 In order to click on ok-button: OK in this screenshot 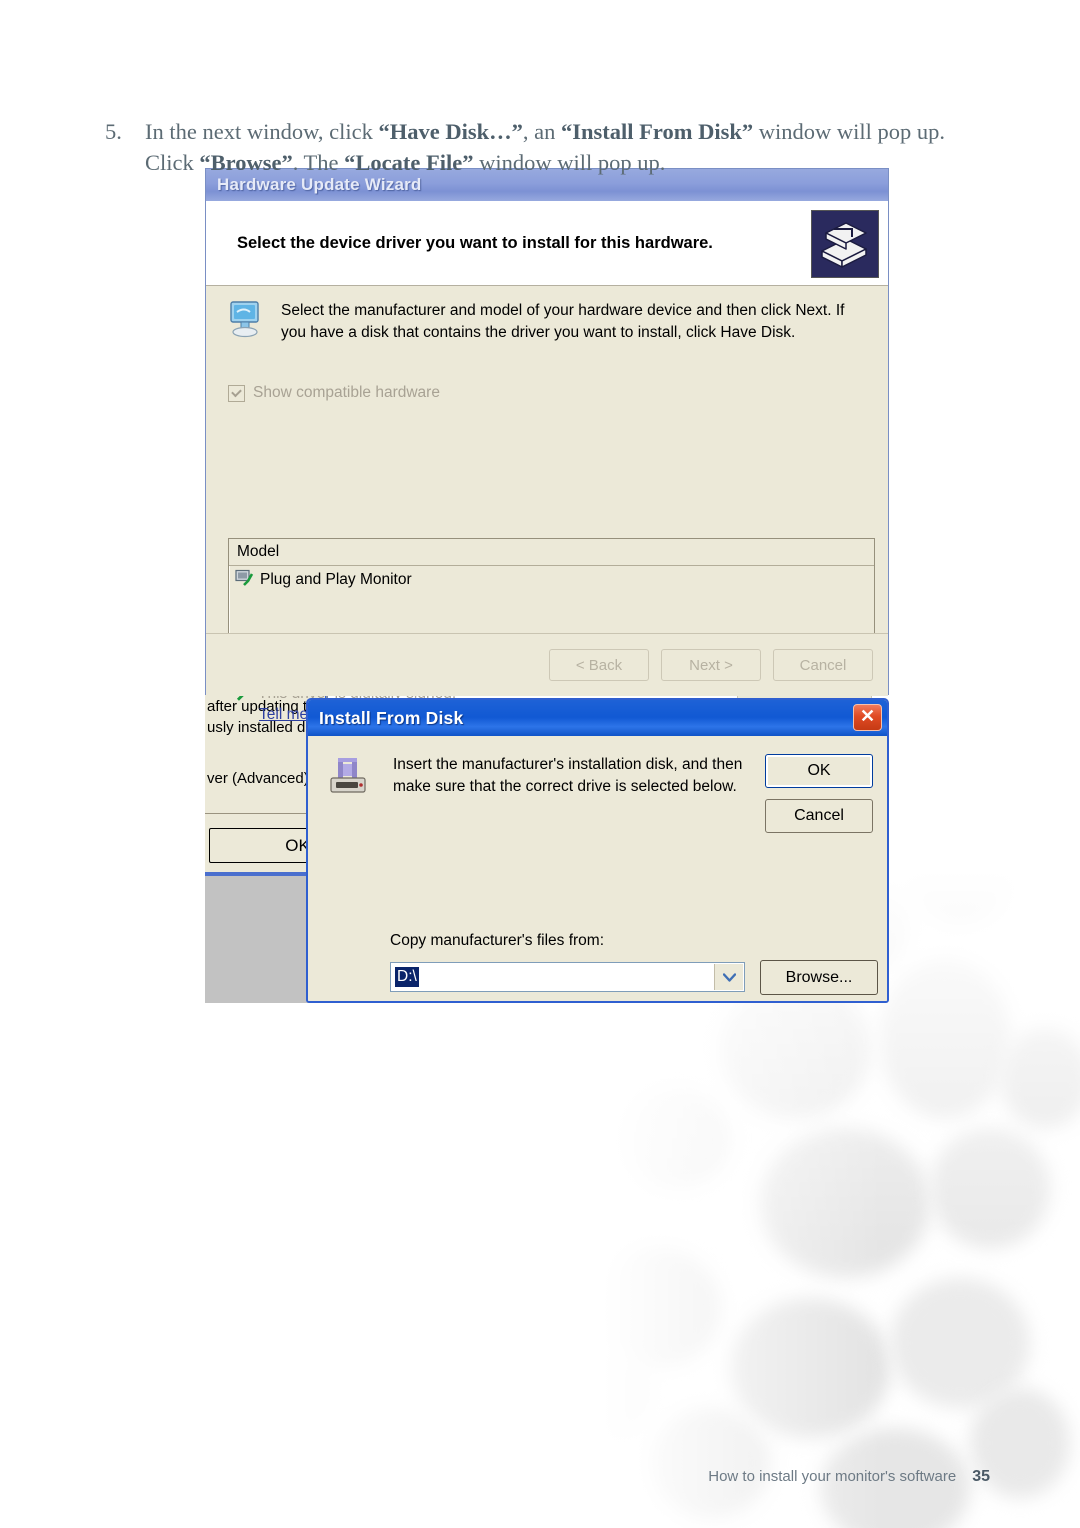, I will do `click(819, 771)`.